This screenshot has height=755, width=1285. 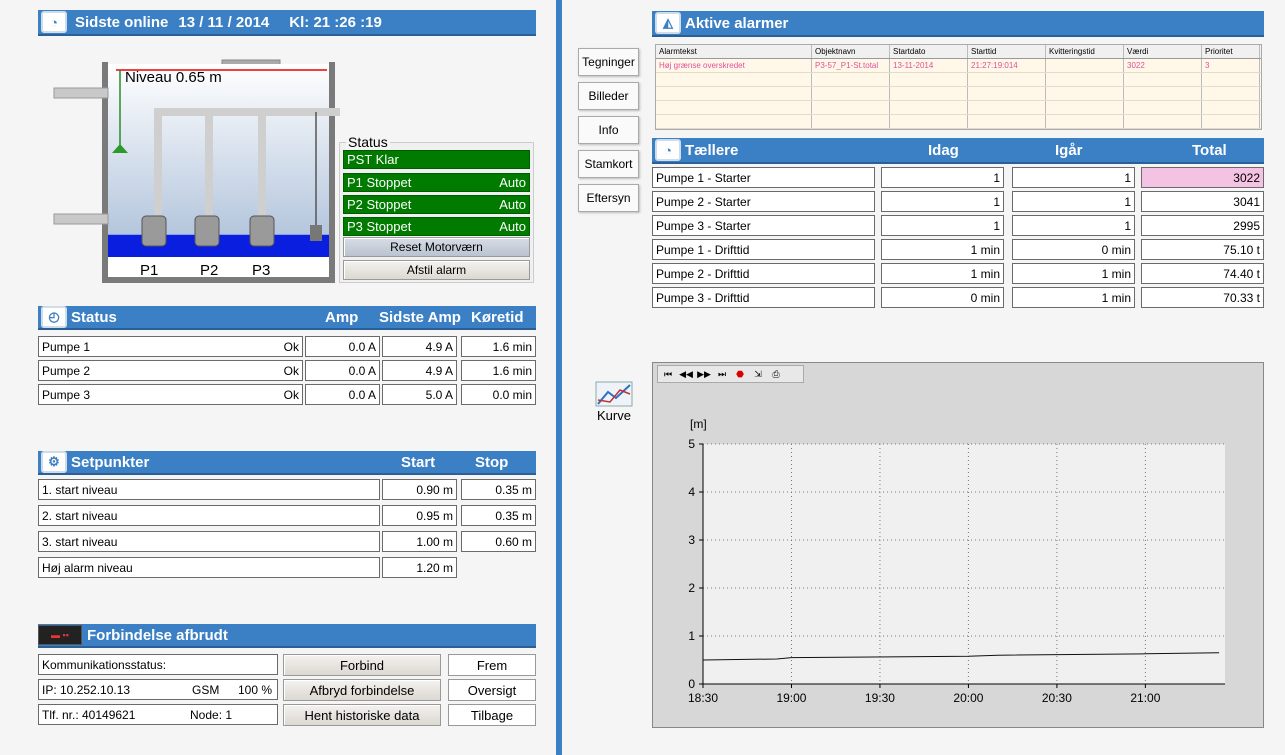 I want to click on fetch-history-button: Hent historiske data, so click(x=362, y=715).